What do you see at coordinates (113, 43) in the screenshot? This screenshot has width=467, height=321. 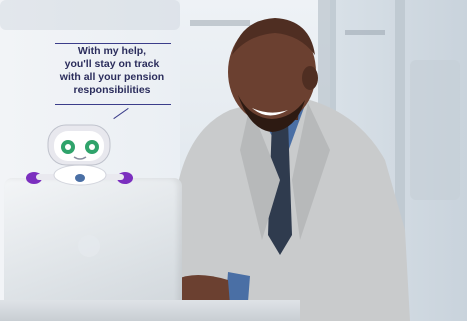 I see `speech-divider-top` at bounding box center [113, 43].